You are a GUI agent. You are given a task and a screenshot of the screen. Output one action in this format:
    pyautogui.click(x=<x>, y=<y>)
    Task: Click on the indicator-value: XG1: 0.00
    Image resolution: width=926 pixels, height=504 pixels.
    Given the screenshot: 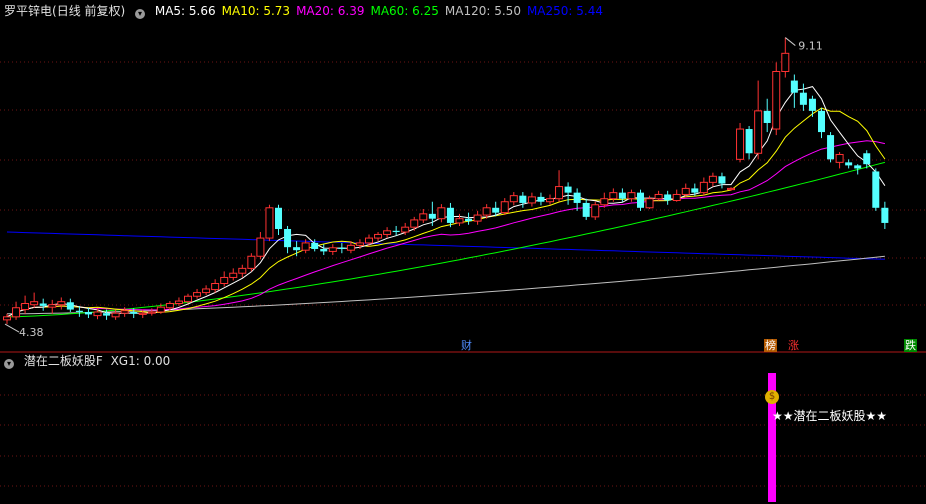 What is the action you would take?
    pyautogui.click(x=140, y=361)
    